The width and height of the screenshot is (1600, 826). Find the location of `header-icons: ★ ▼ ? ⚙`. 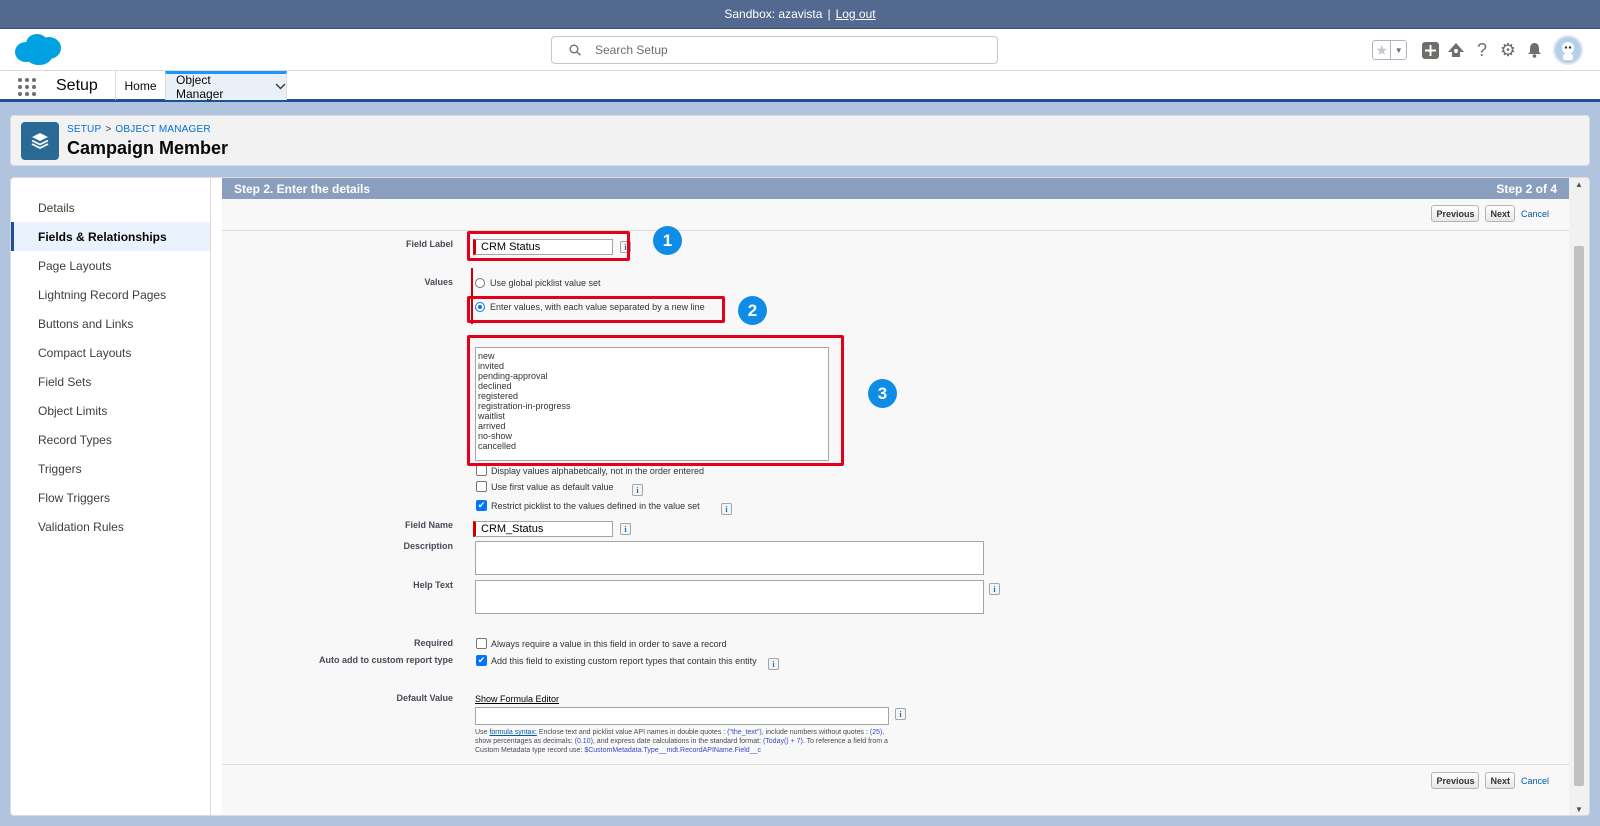

header-icons: ★ ▼ ? ⚙ is located at coordinates (1477, 50).